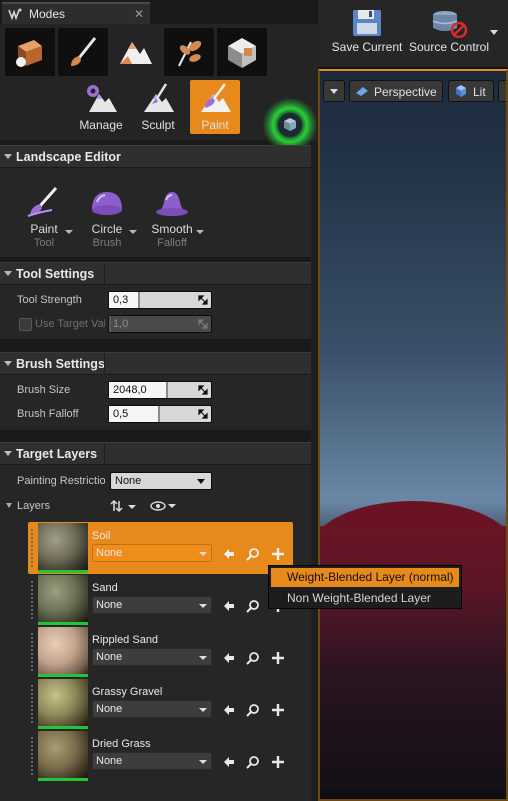  What do you see at coordinates (396, 91) in the screenshot?
I see `perspective-button: Perspective` at bounding box center [396, 91].